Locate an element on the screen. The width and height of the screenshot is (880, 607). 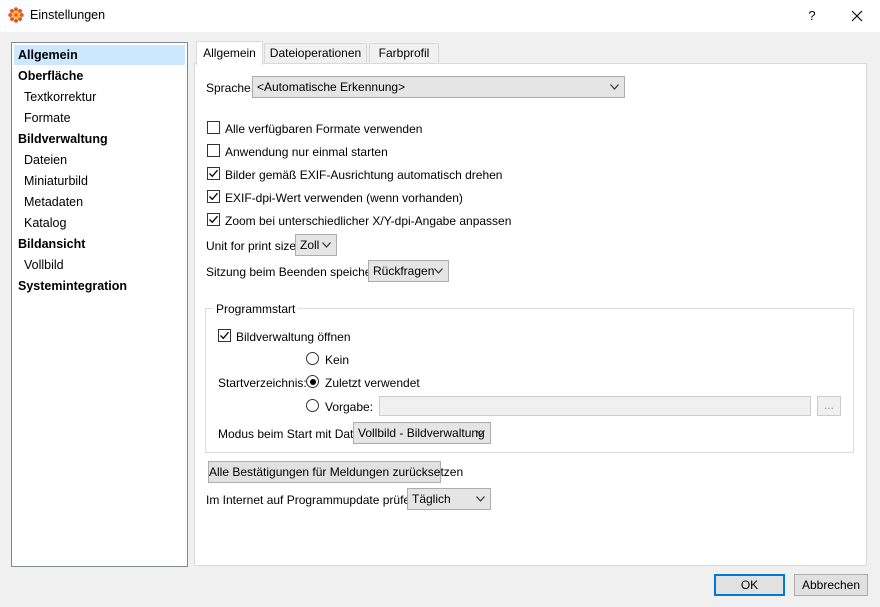
sidebar-item-dateien: Dateien is located at coordinates (45, 160).